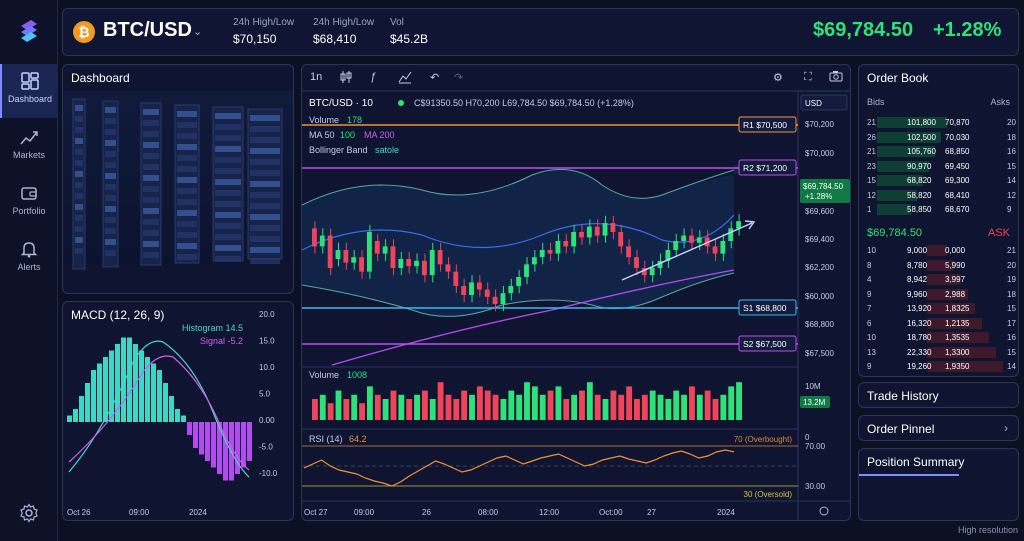  What do you see at coordinates (29, 147) in the screenshot?
I see `nav-item-markets: Markets` at bounding box center [29, 147].